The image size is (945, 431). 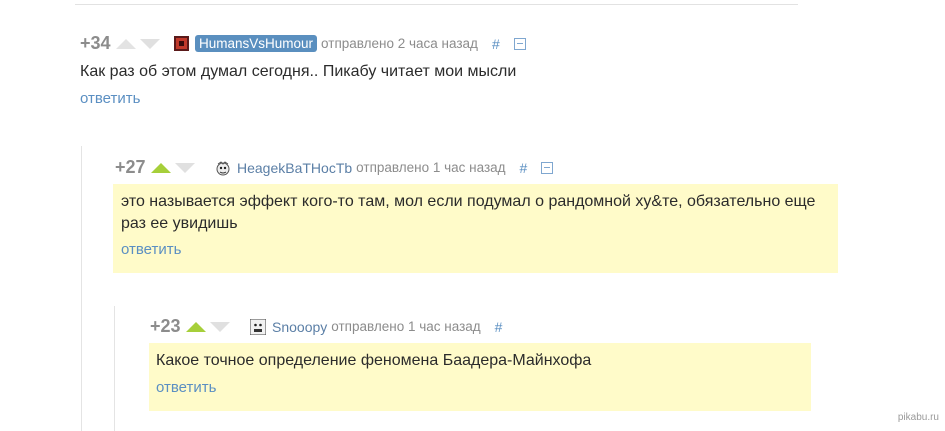 What do you see at coordinates (114, 368) in the screenshot?
I see `thread-line-nested` at bounding box center [114, 368].